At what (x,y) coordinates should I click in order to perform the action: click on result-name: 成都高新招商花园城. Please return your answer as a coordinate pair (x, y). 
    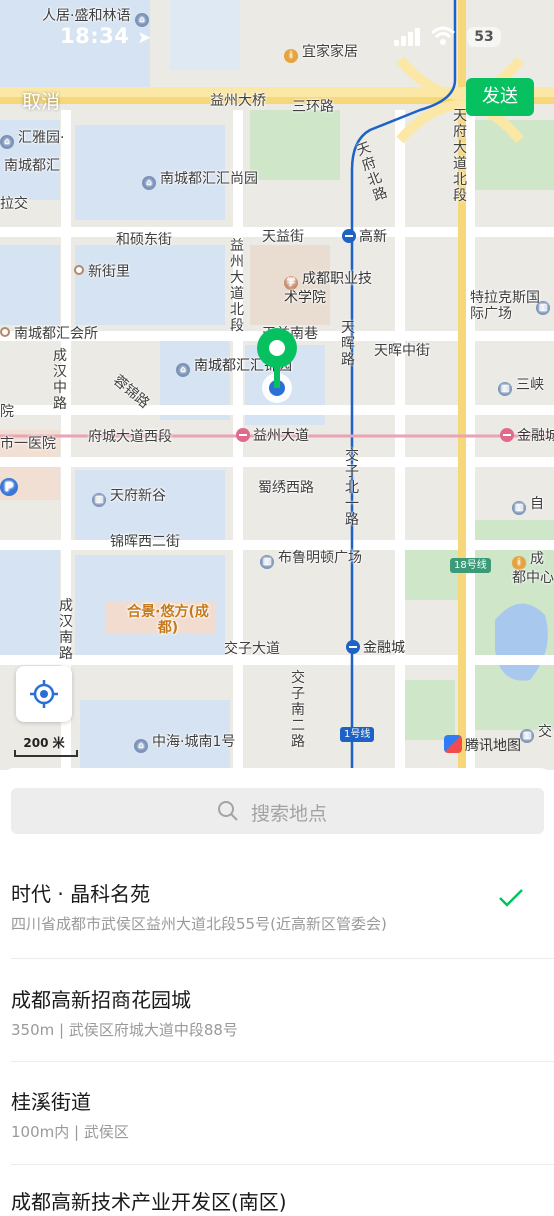
    Looking at the image, I should click on (101, 1000).